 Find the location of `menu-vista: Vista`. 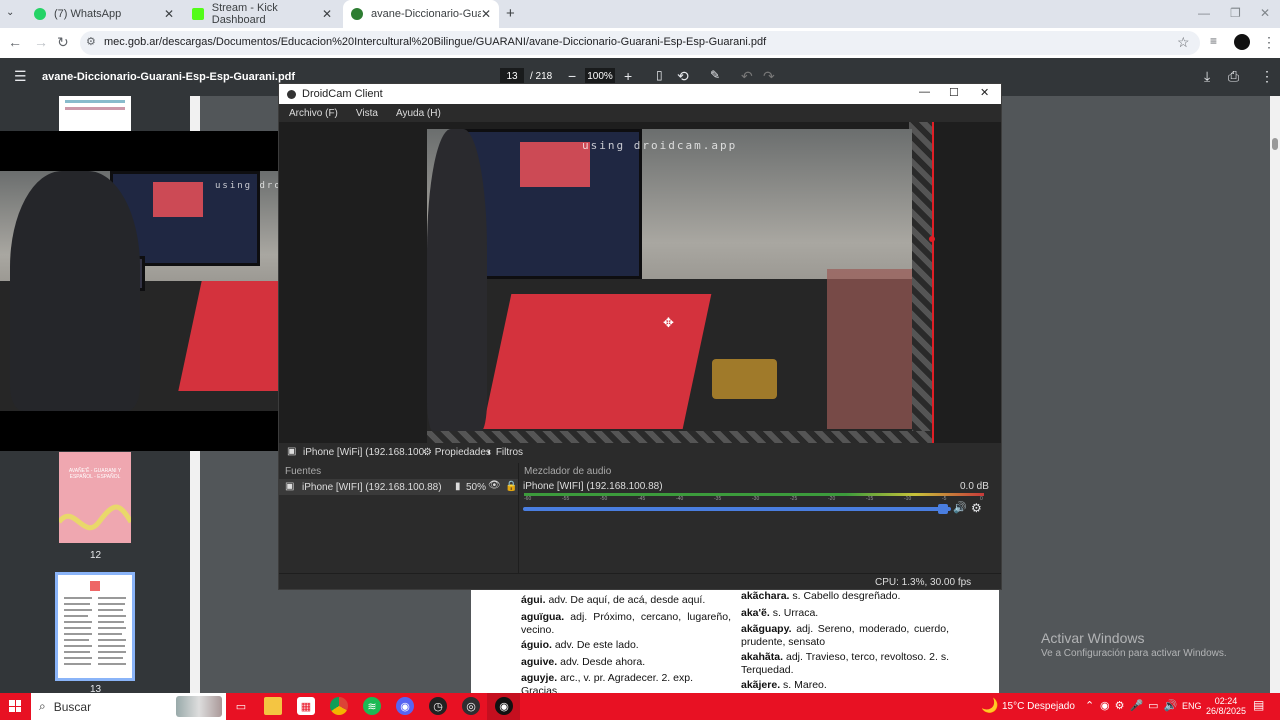

menu-vista: Vista is located at coordinates (367, 113).